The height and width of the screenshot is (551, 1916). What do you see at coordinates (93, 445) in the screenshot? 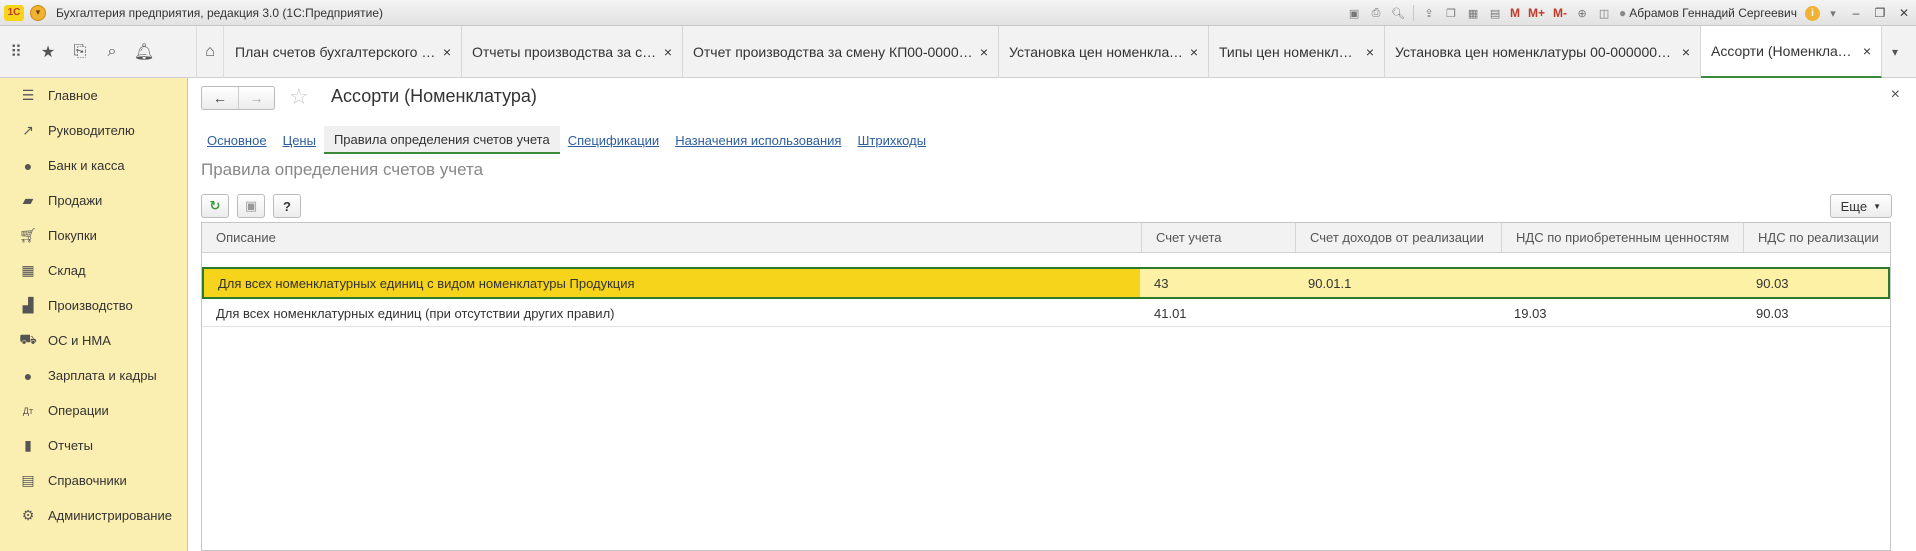
I see `sidebar-item-reports: ▮ Отчеты` at bounding box center [93, 445].